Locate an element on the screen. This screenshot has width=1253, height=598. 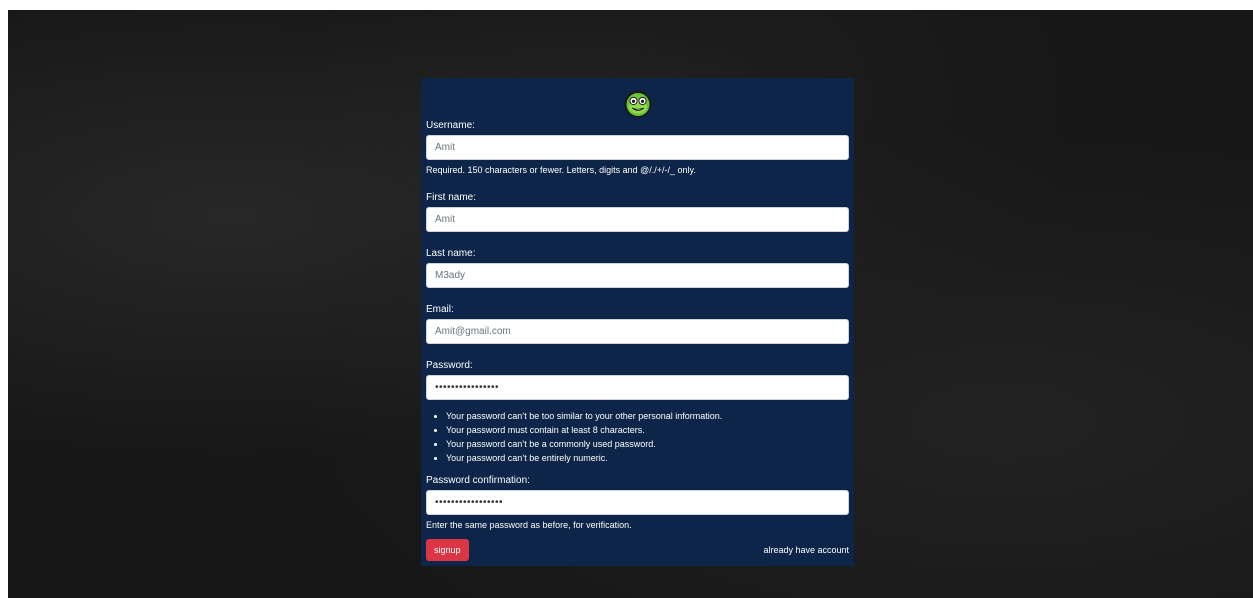
username-input is located at coordinates (637, 147).